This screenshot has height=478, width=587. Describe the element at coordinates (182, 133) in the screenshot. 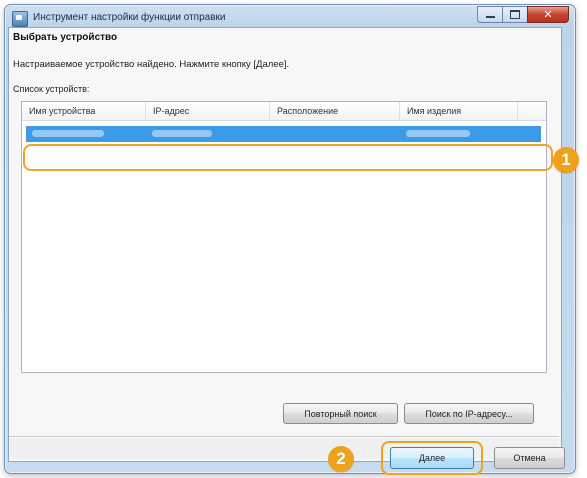

I see `ip-address-cell` at that location.